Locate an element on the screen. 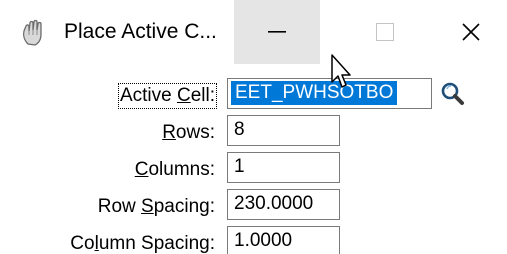  row-spacing-input: 230.0000 is located at coordinates (283, 204).